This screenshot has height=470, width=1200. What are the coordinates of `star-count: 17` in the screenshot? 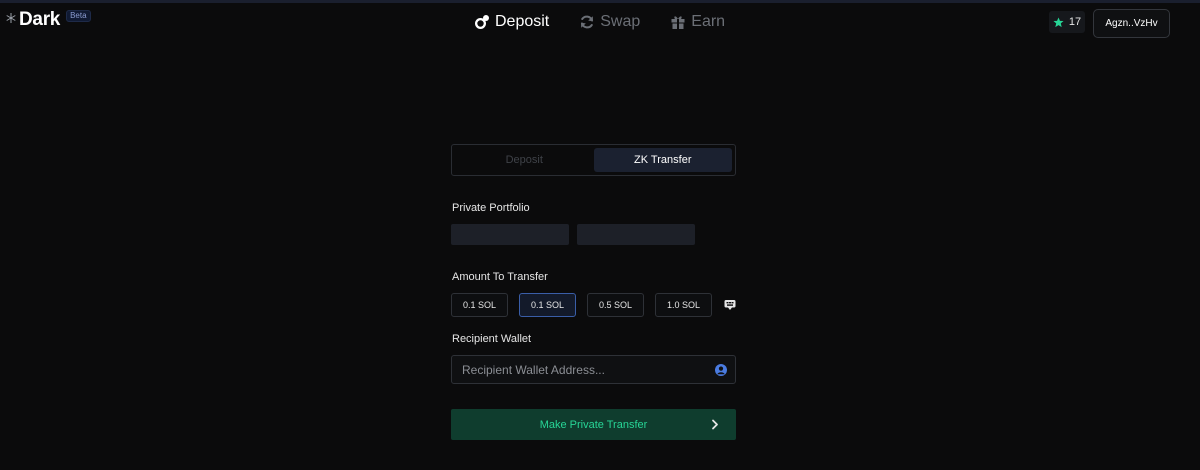 It's located at (1075, 22).